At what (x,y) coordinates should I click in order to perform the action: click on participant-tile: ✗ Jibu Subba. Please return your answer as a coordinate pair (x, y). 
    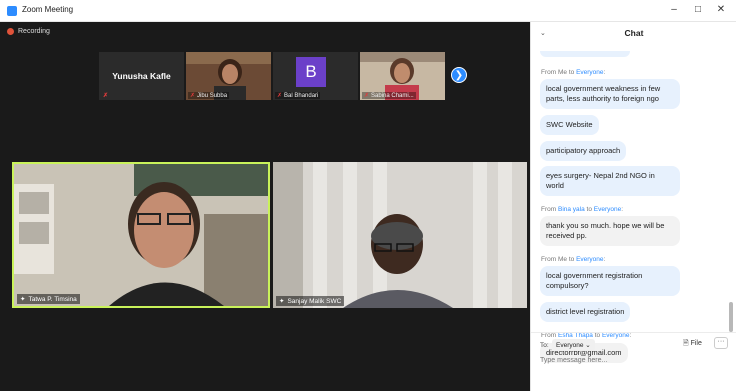
    Looking at the image, I should click on (228, 76).